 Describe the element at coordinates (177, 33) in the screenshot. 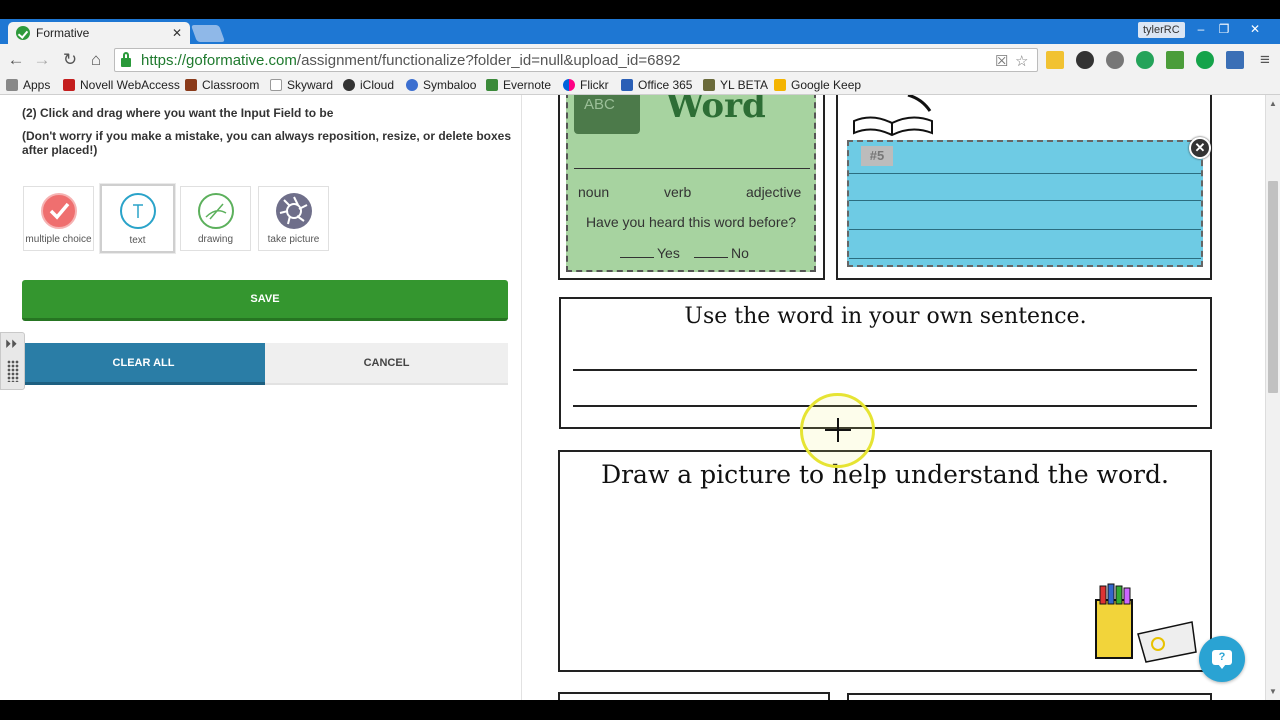

I see `tab-close-icon: ✕` at that location.